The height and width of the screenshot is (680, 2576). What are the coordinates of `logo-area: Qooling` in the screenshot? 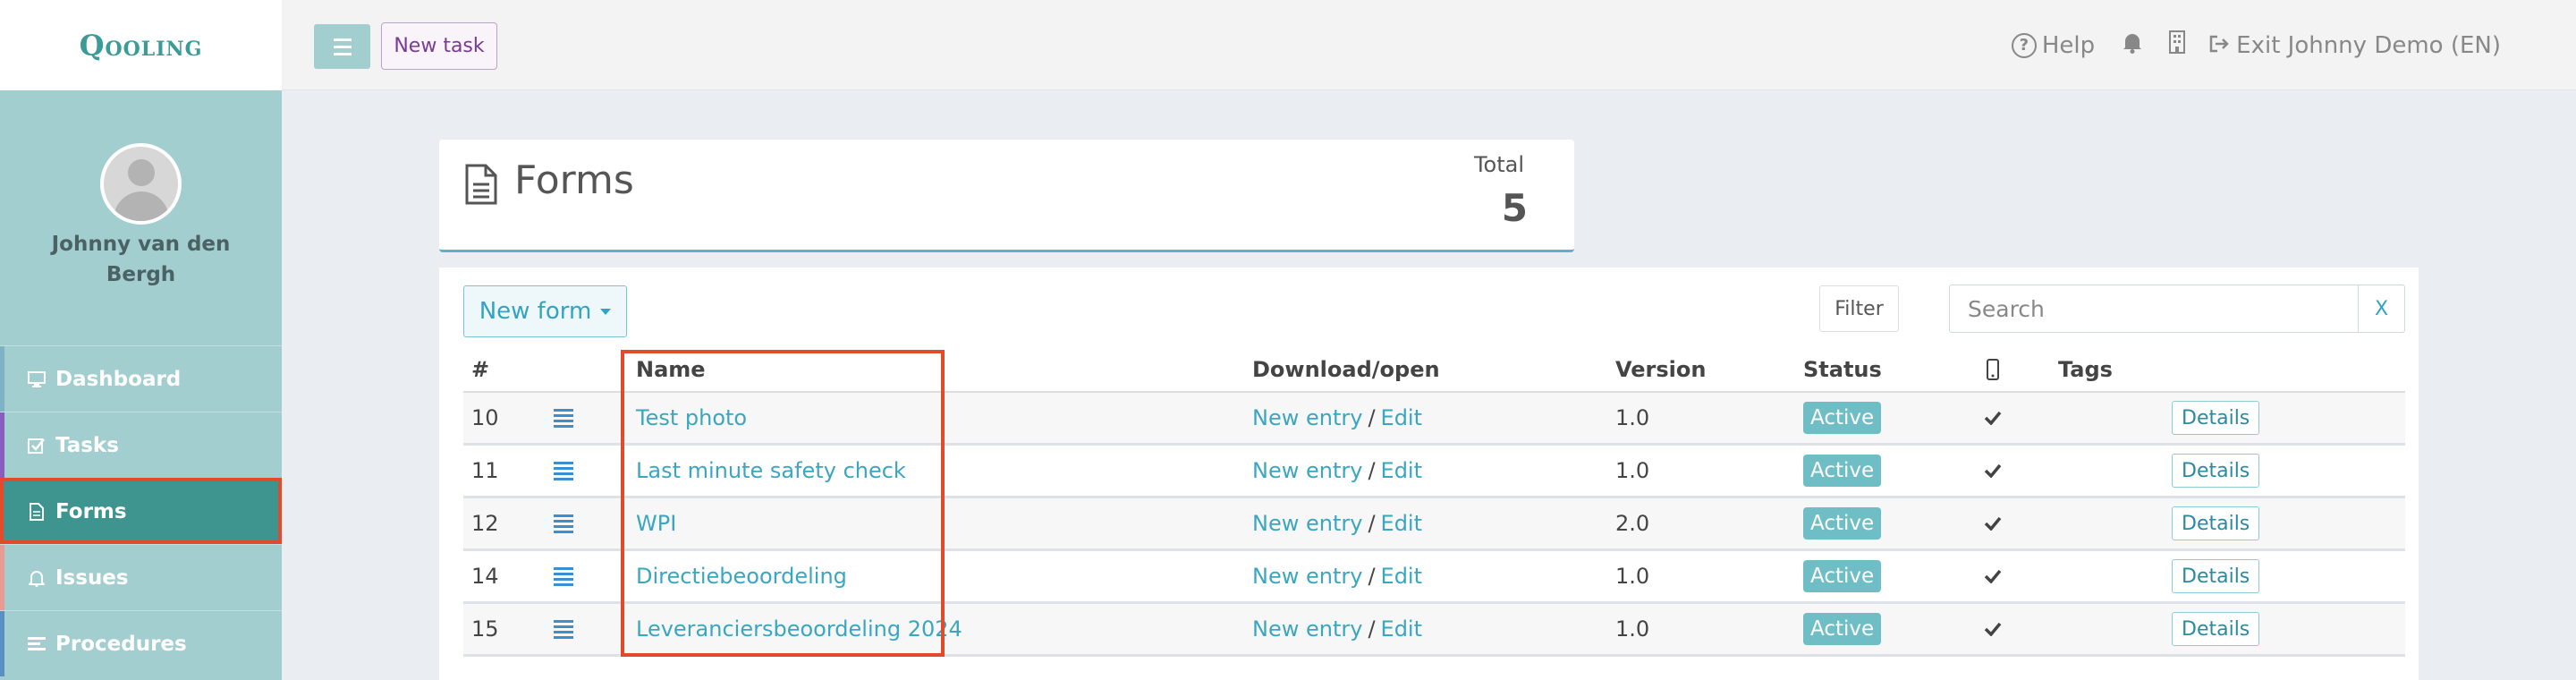 It's located at (141, 45).